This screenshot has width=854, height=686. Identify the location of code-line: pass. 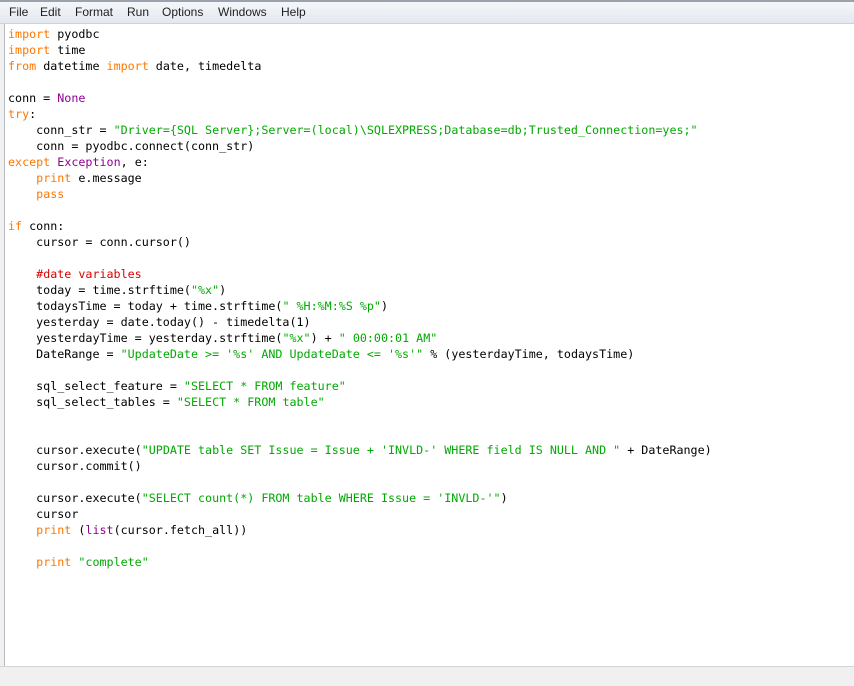
(360, 194).